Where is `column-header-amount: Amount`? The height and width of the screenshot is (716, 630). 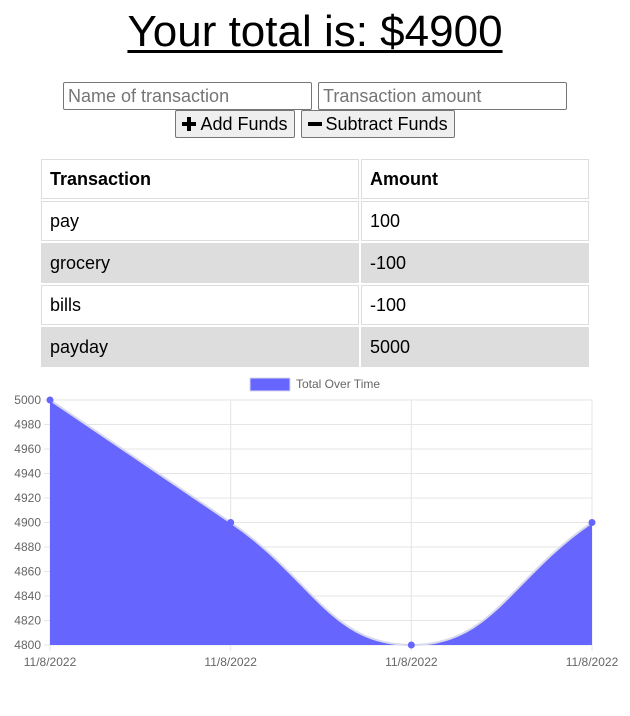 column-header-amount: Amount is located at coordinates (475, 179).